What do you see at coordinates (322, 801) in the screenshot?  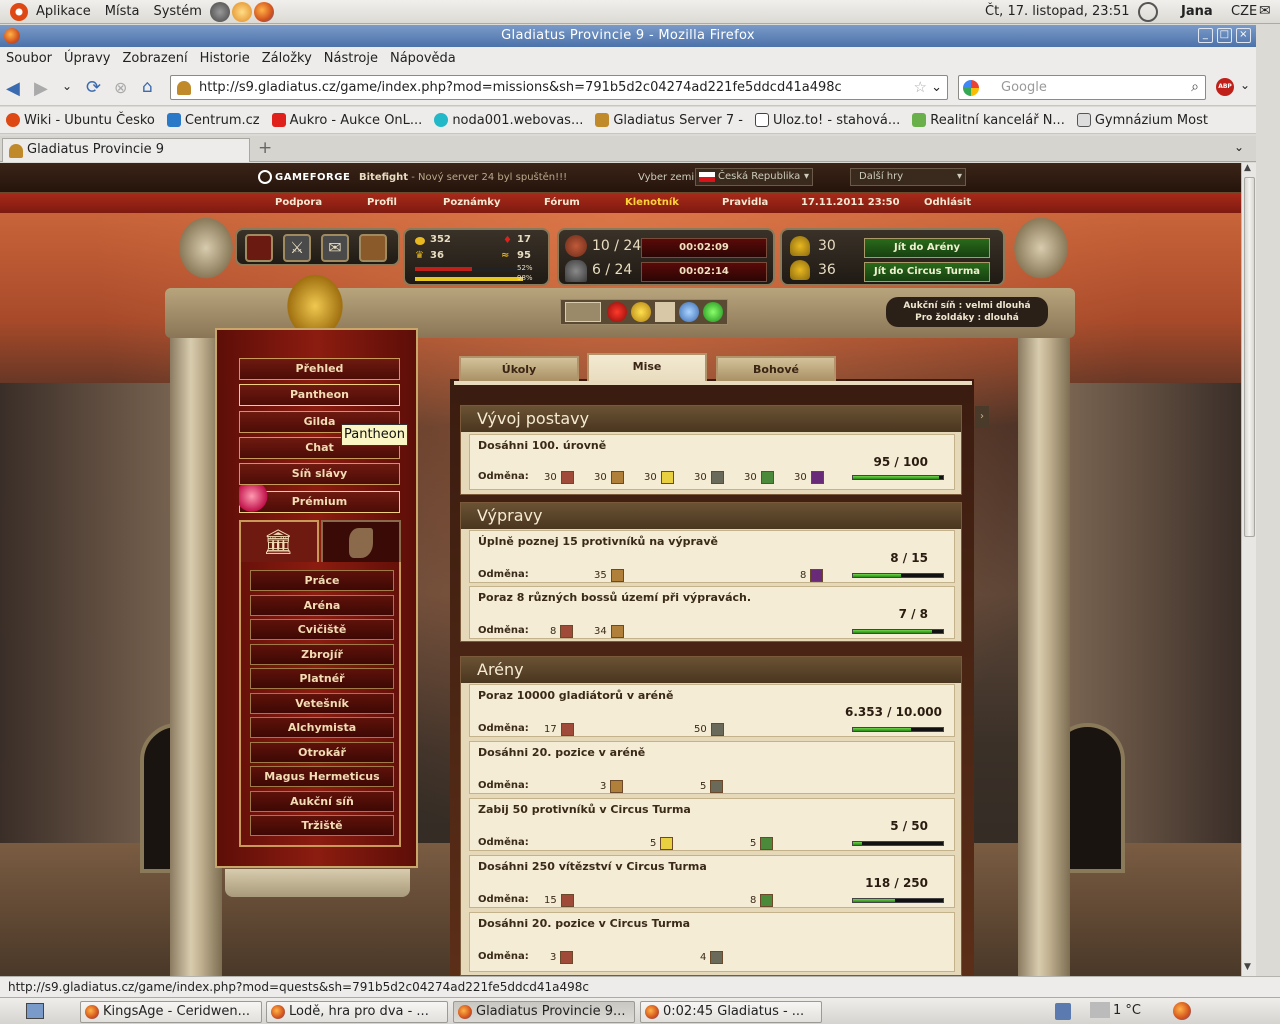 I see `submenu-auction: Aukční síň` at bounding box center [322, 801].